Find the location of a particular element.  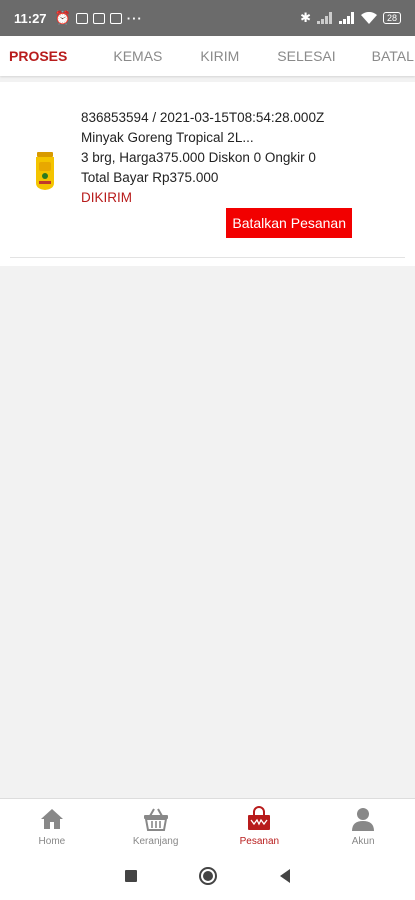

order-status-tabs: PROSES KEMAS KIRIM SELESAI BATAL is located at coordinates (207, 56).